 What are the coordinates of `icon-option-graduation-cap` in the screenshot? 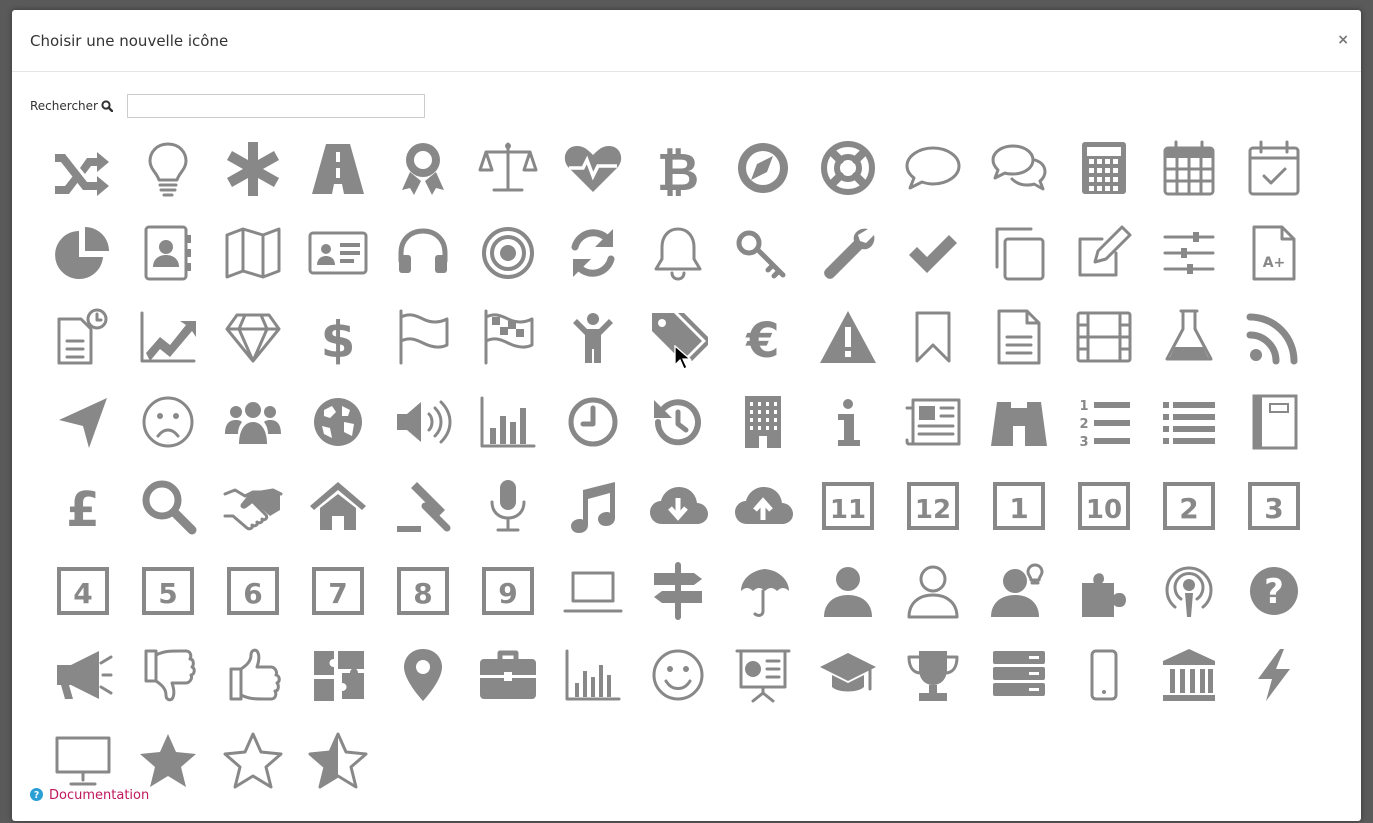 It's located at (848, 687).